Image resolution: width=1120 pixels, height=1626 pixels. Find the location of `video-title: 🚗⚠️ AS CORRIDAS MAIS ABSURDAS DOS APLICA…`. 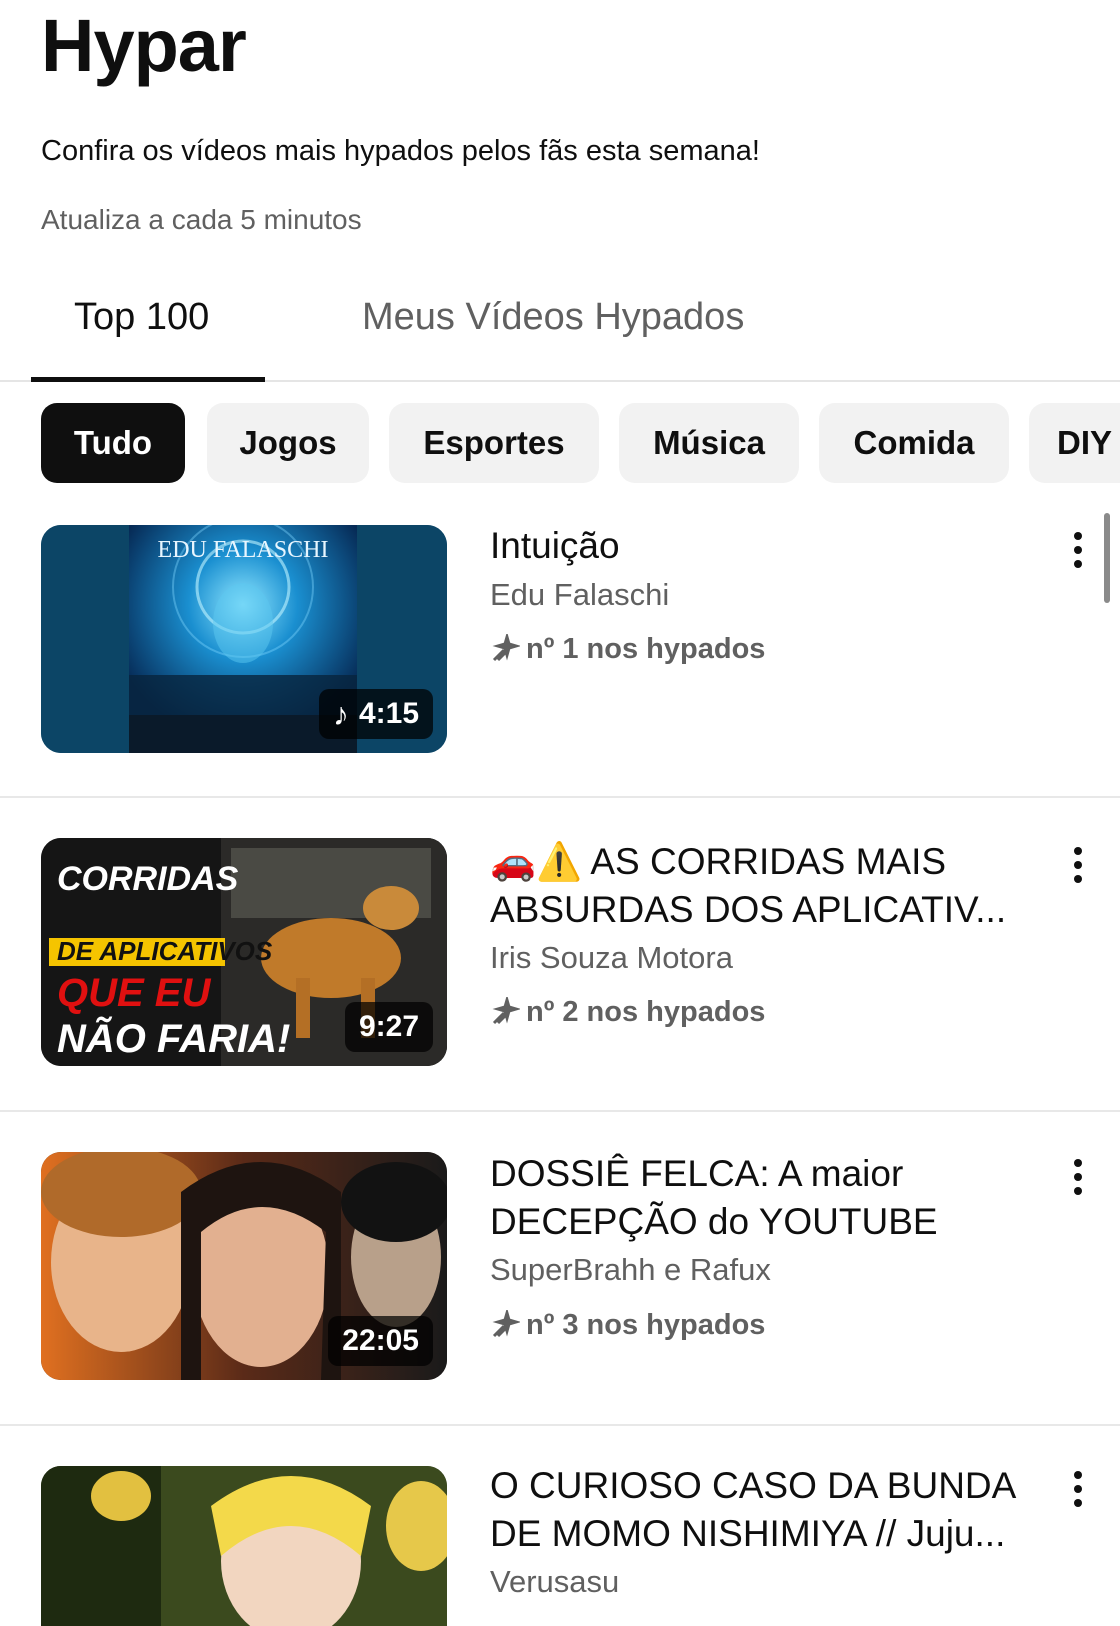

video-title: 🚗⚠️ AS CORRIDAS MAIS ABSURDAS DOS APLICA… is located at coordinates (770, 886).